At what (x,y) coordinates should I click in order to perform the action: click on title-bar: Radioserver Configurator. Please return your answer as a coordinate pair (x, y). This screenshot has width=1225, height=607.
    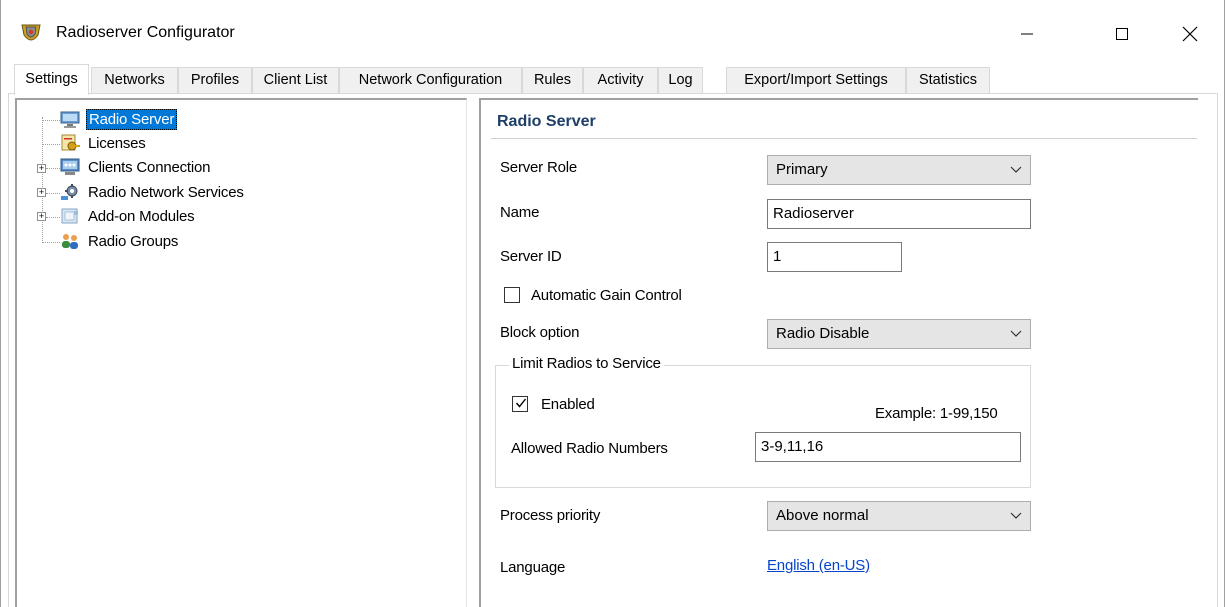
    Looking at the image, I should click on (612, 32).